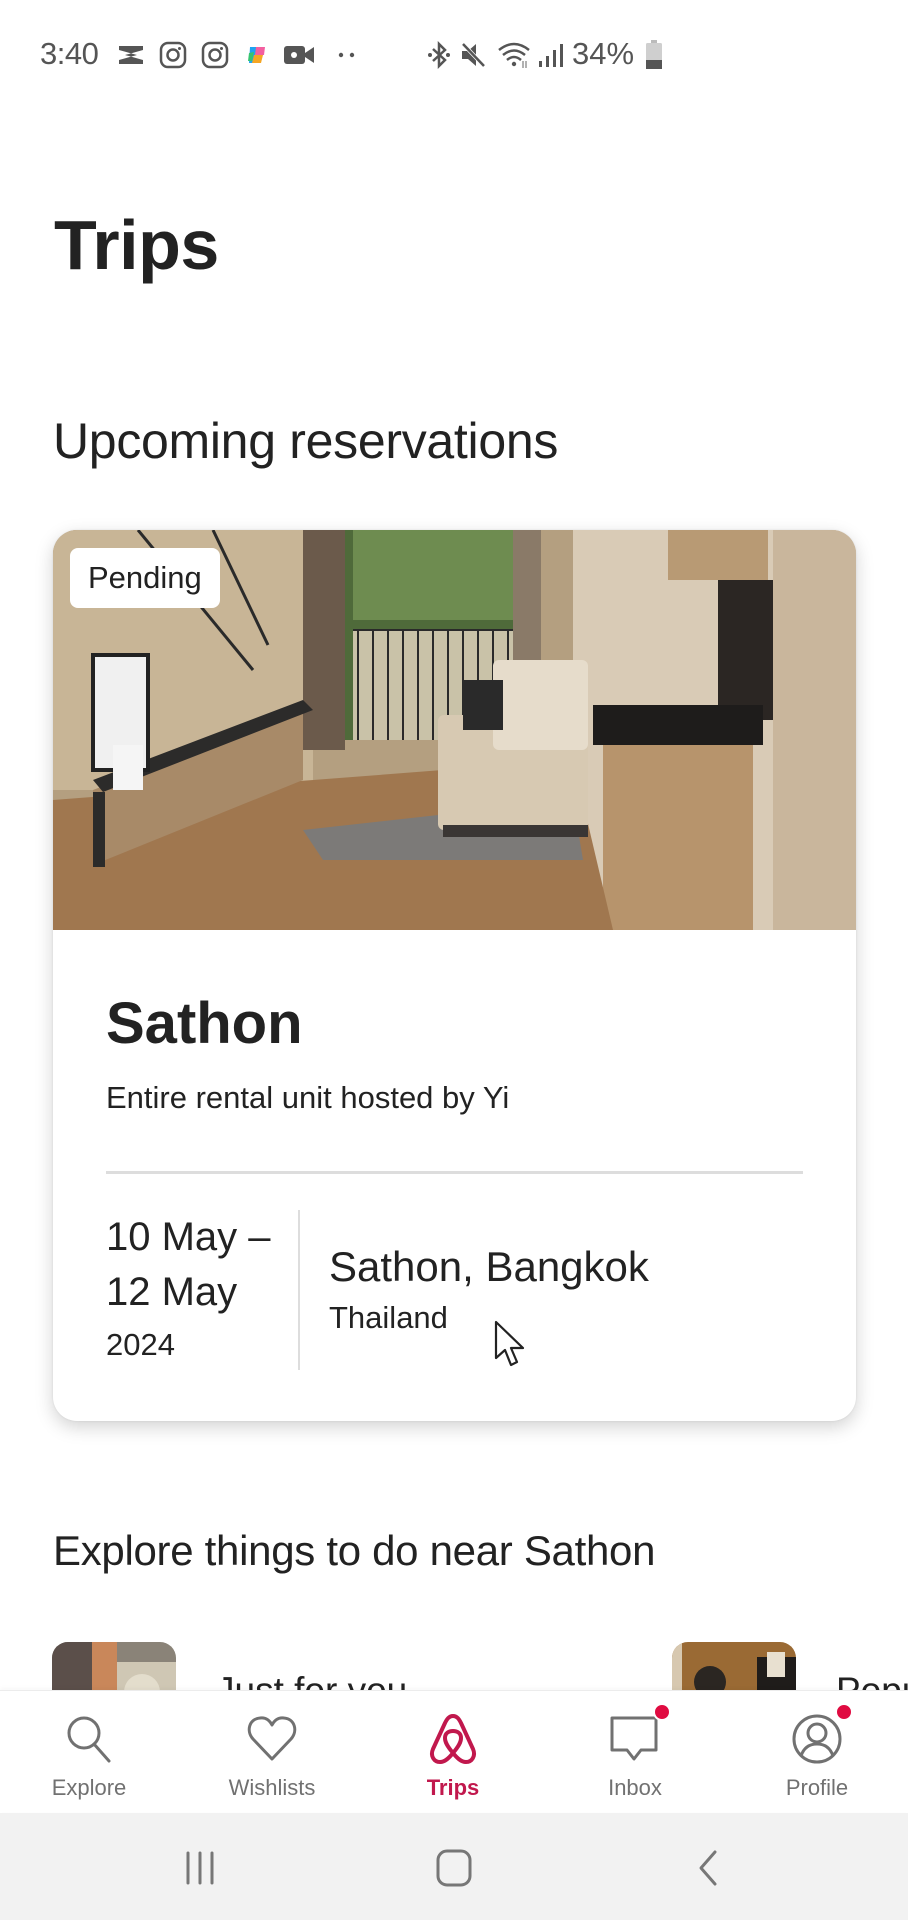 The width and height of the screenshot is (908, 1920). What do you see at coordinates (511, 1346) in the screenshot?
I see `mouse-cursor-icon` at bounding box center [511, 1346].